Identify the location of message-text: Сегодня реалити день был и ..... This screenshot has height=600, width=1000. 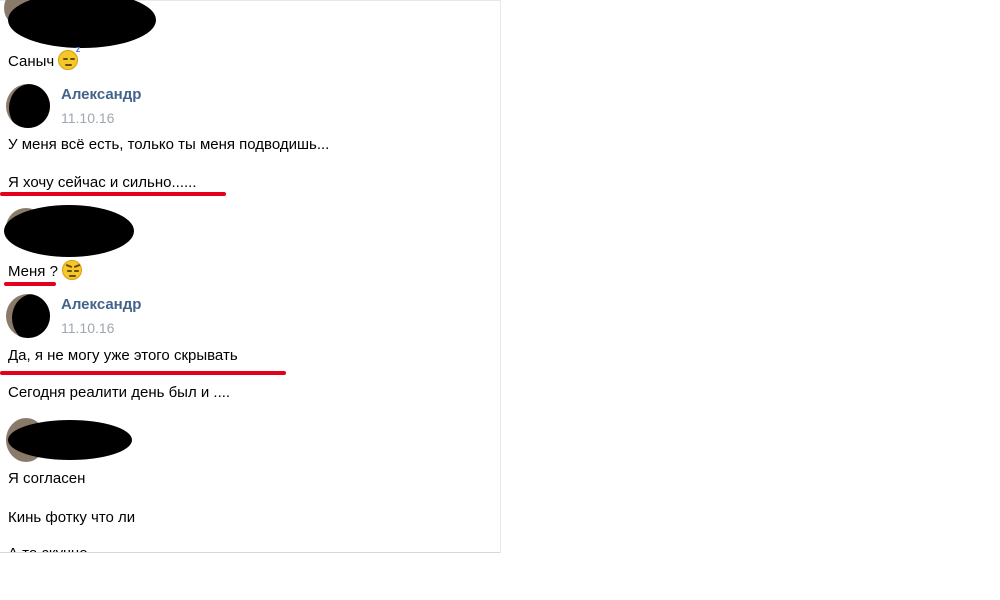
(119, 392).